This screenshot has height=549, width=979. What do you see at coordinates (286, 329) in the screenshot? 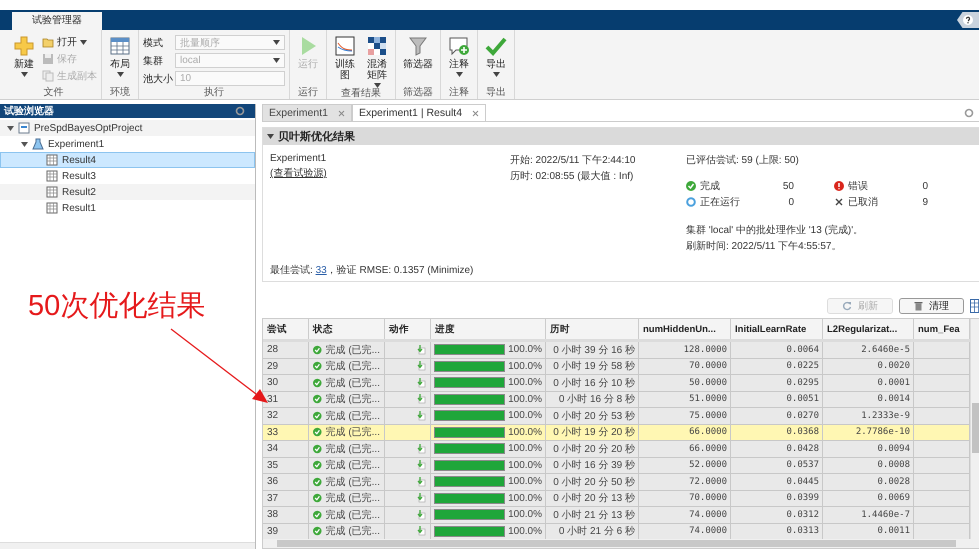
I see `column-header: 尝试` at bounding box center [286, 329].